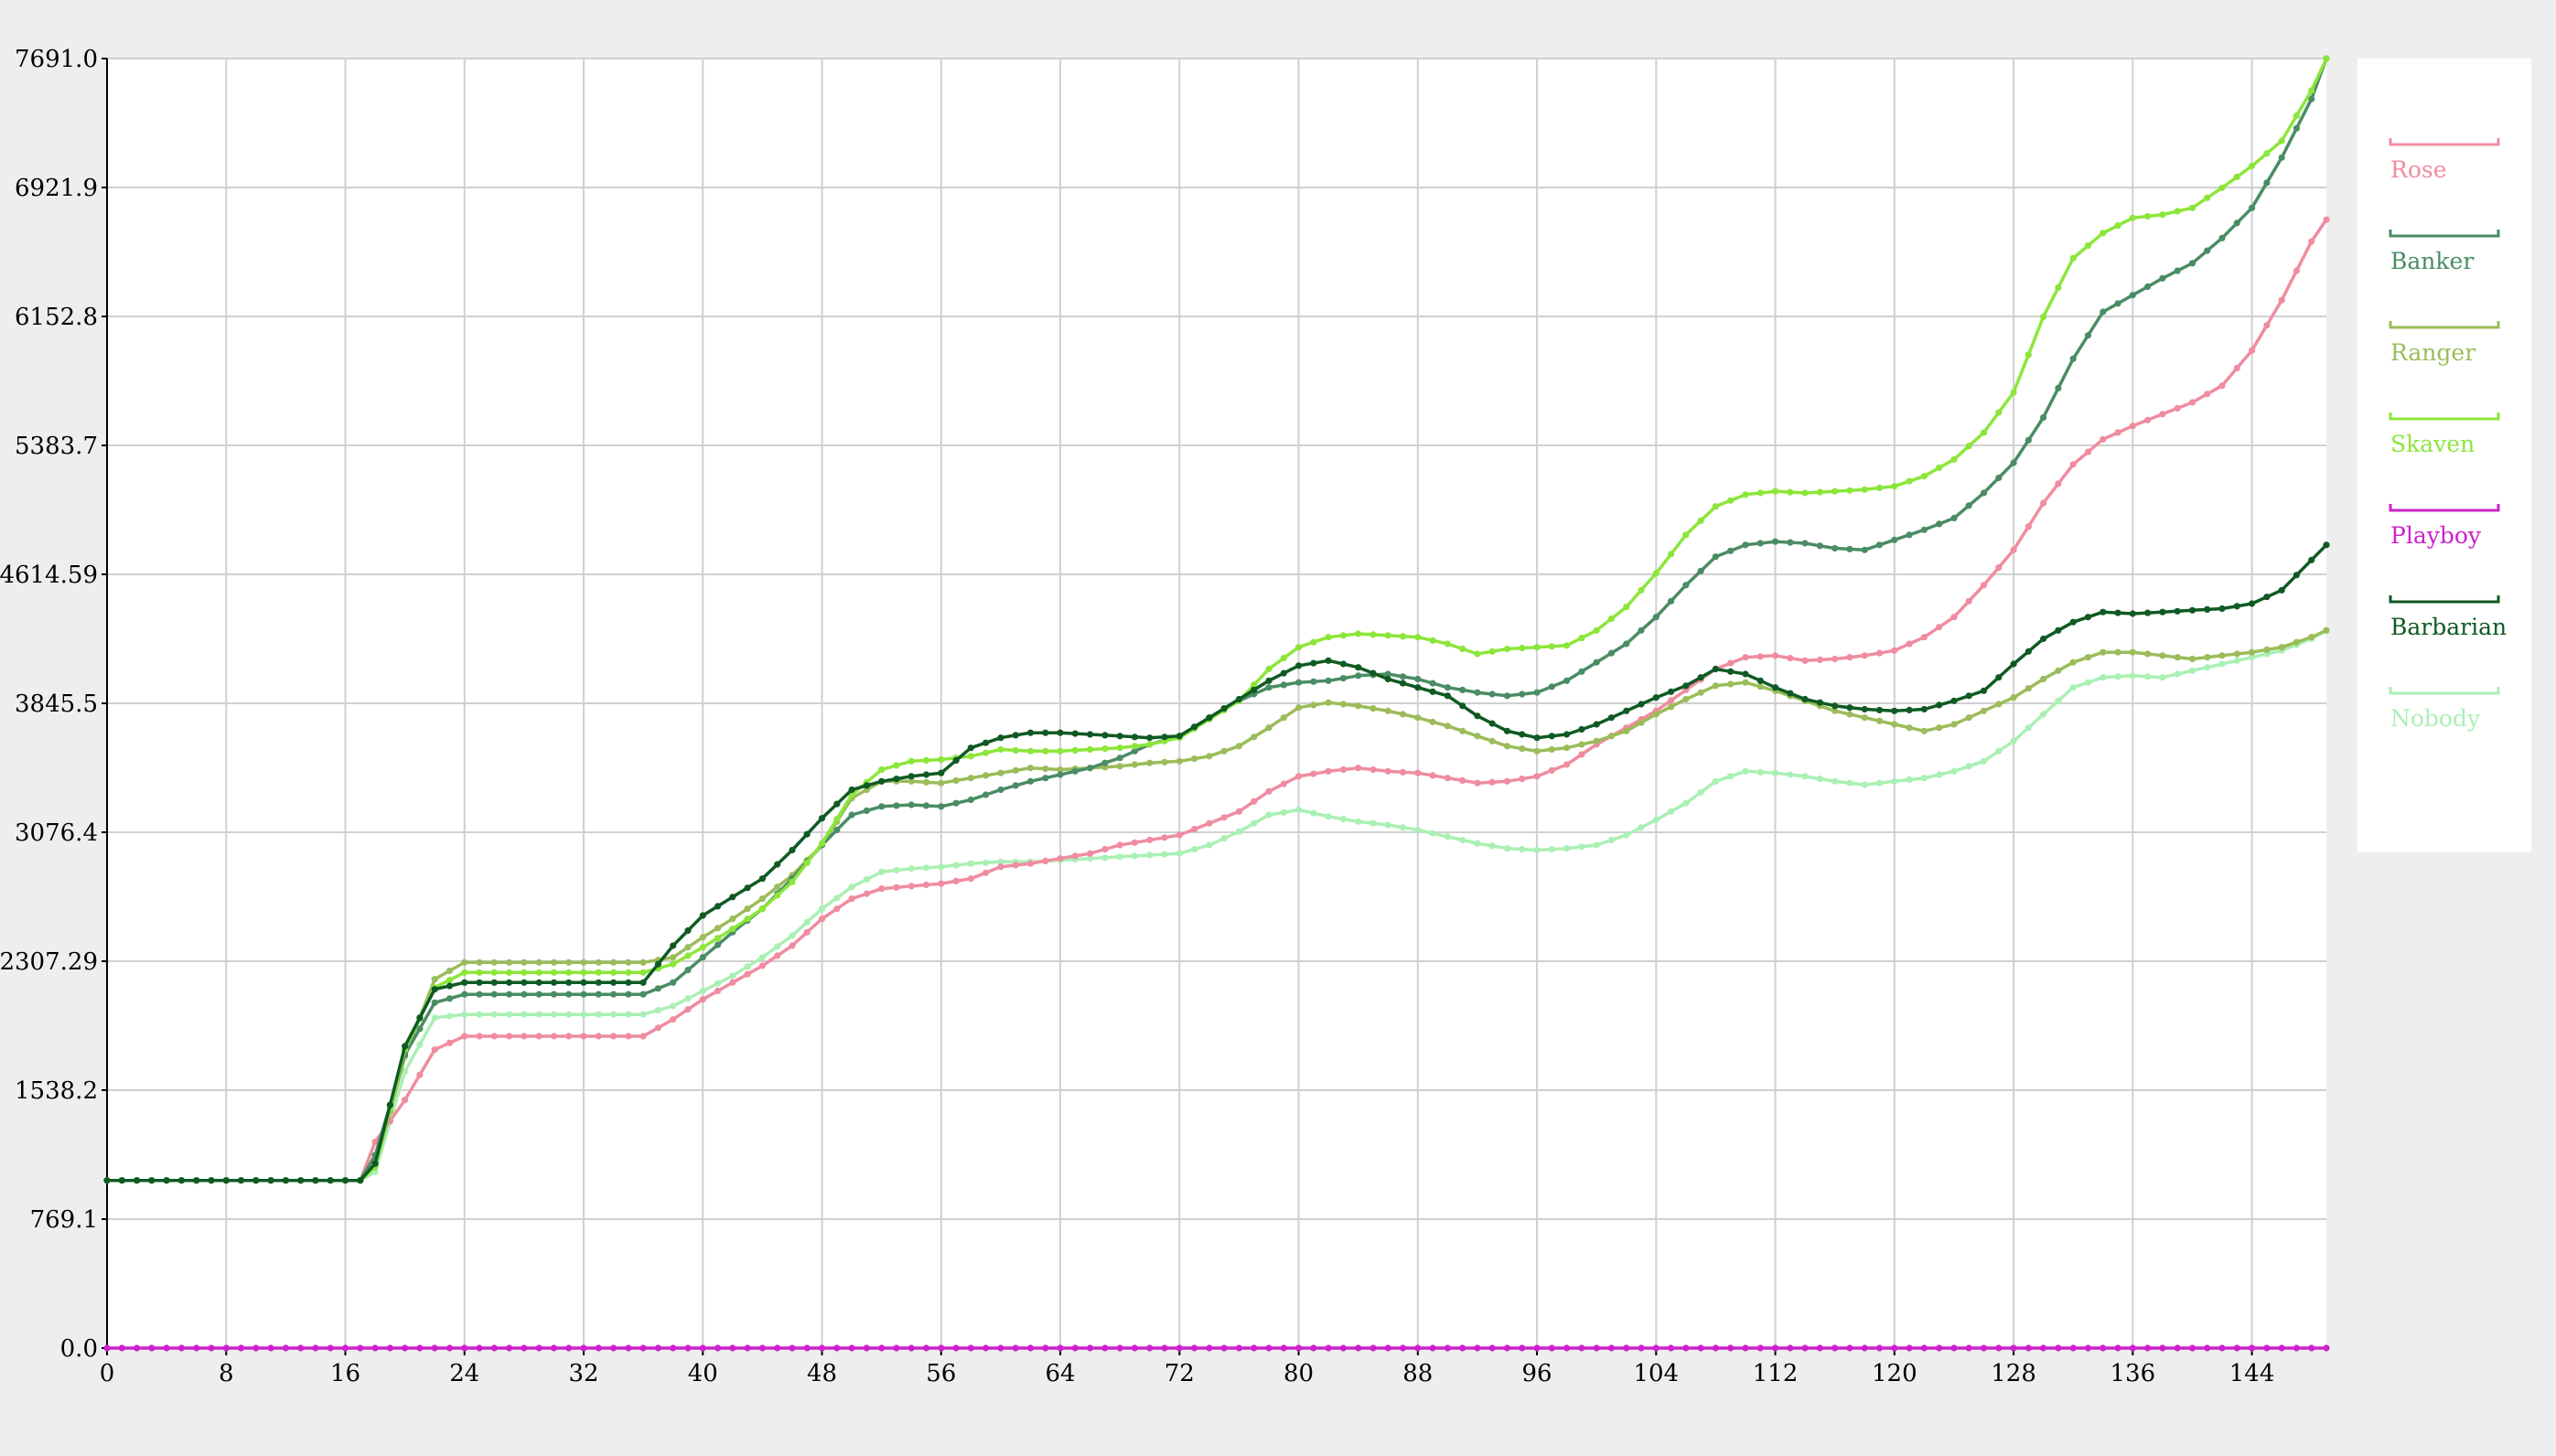 This screenshot has height=1456, width=2556. Describe the element at coordinates (1298, 1373) in the screenshot. I see `x-tick-label: 80` at that location.